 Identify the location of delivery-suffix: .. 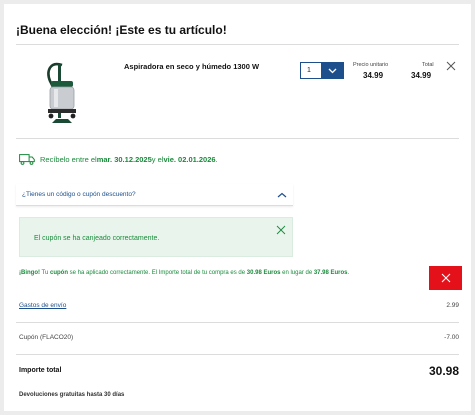
(216, 159).